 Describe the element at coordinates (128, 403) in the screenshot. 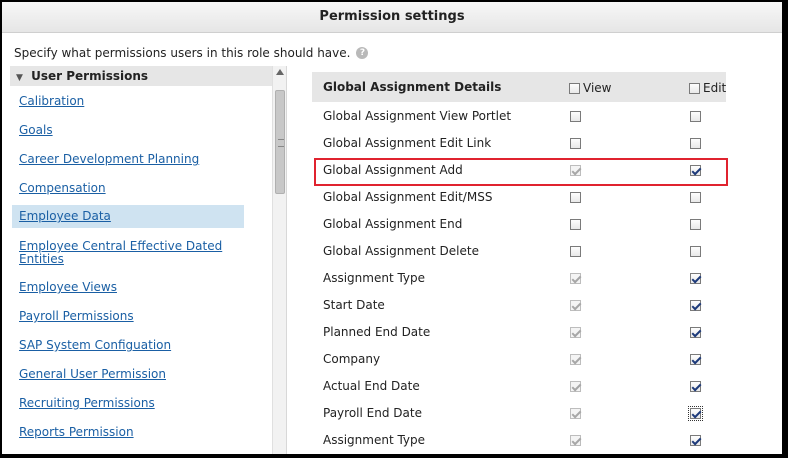

I see `category-link: Recruiting Permissions` at that location.